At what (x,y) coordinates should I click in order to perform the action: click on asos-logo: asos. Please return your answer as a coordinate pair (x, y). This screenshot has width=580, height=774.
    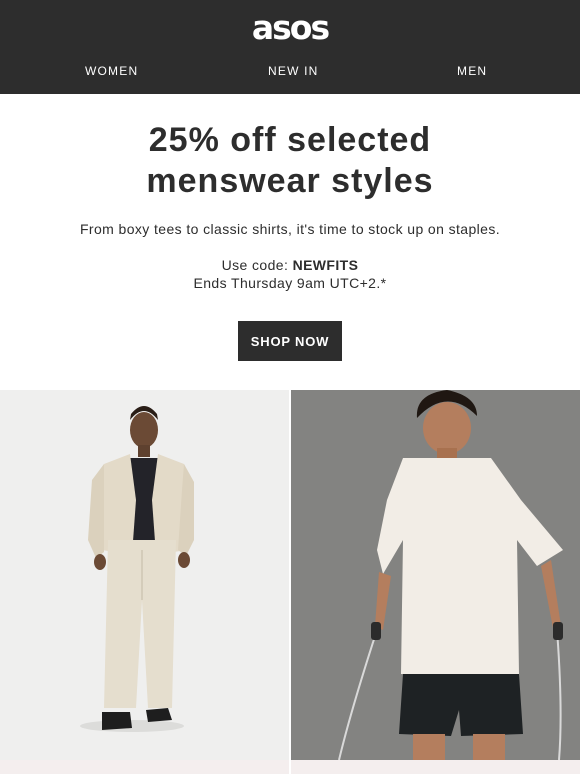
    Looking at the image, I should click on (290, 28).